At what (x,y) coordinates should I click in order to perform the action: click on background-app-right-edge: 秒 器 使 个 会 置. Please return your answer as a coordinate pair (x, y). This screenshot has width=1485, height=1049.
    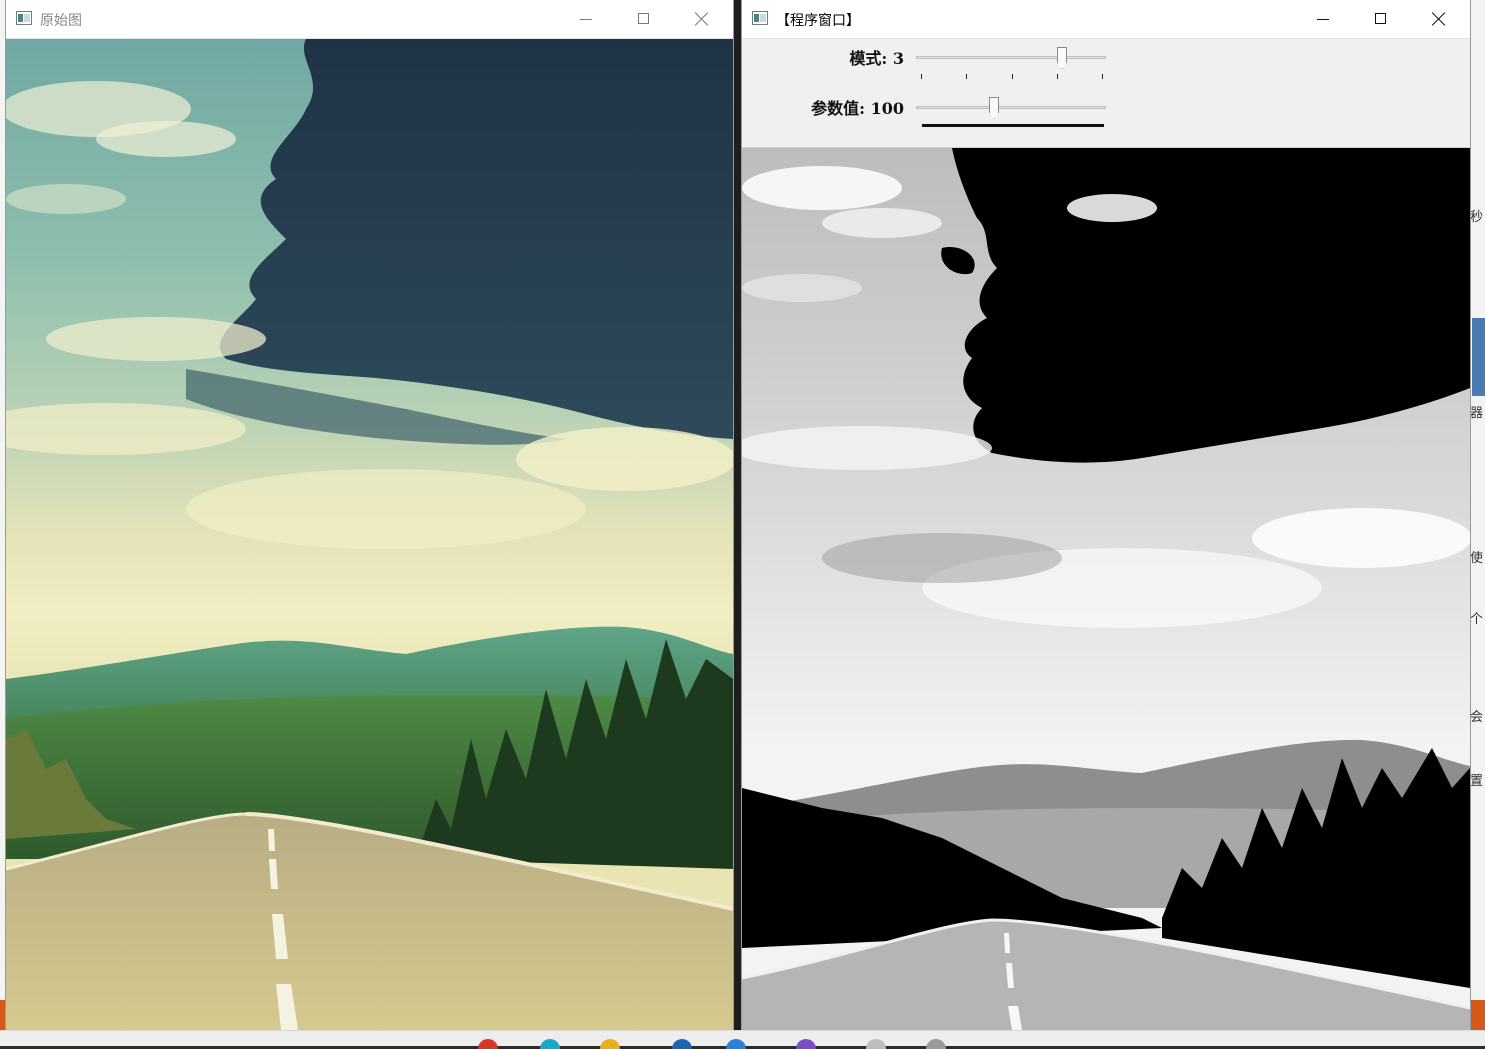
    Looking at the image, I should click on (1477, 515).